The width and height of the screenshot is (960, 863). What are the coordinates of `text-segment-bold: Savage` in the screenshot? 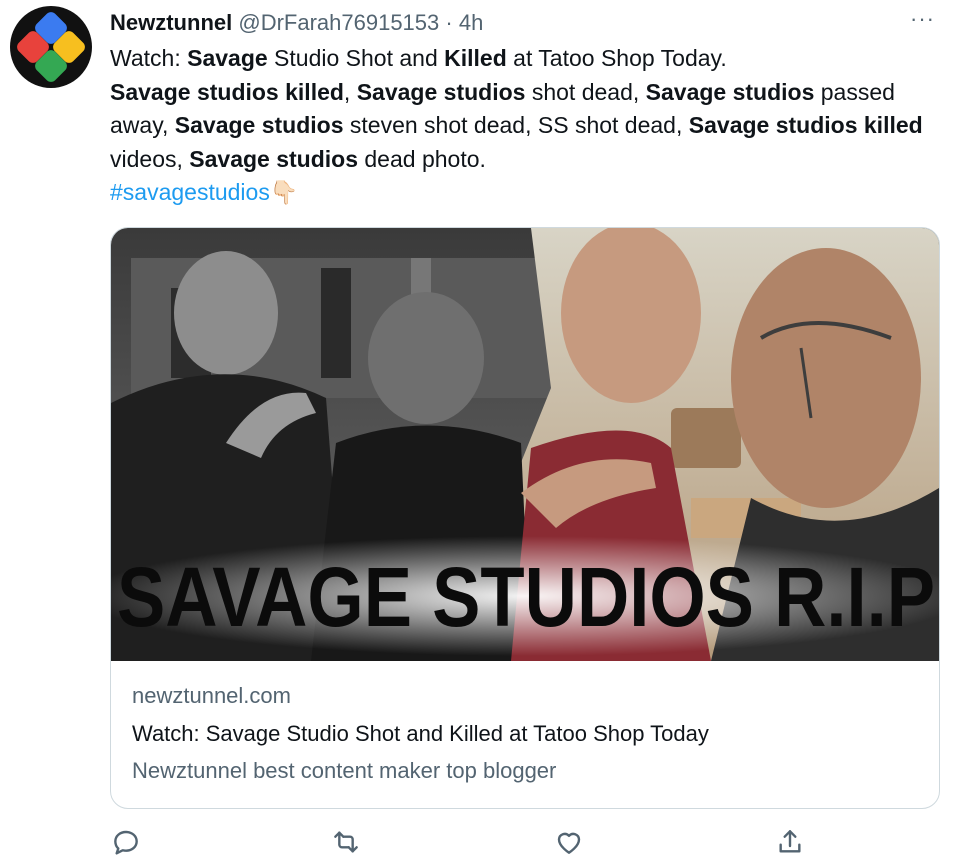 It's located at (227, 58).